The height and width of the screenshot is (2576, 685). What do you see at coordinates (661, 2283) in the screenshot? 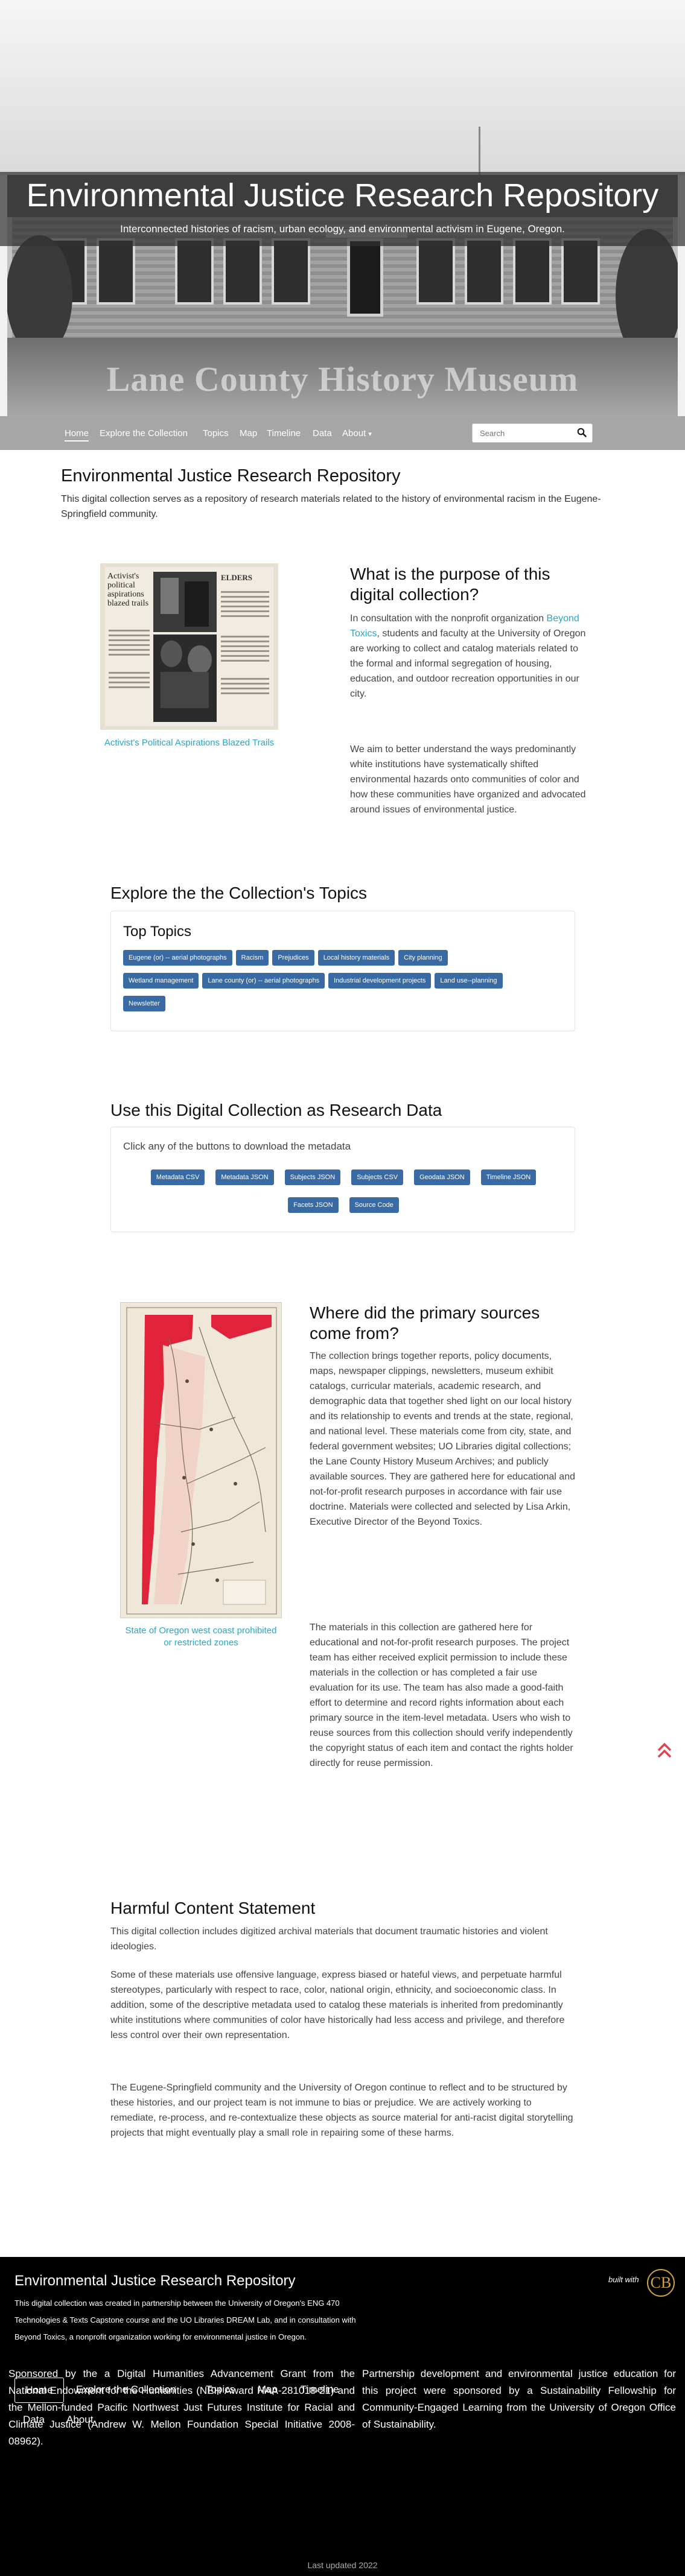
I see `collectionbuilder-logo: CB` at bounding box center [661, 2283].